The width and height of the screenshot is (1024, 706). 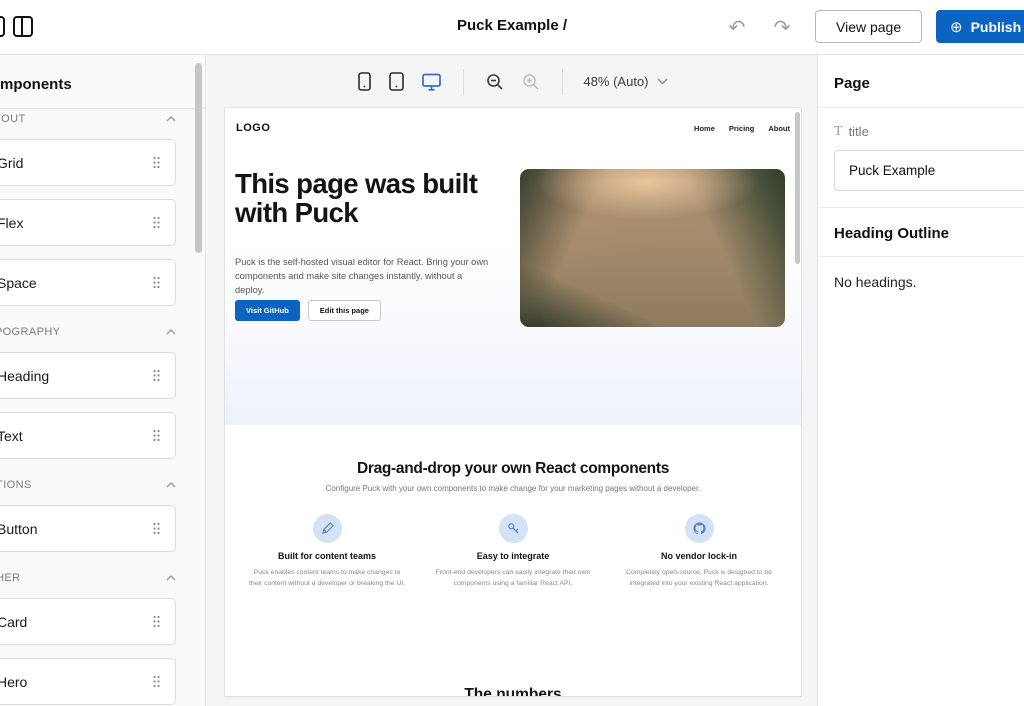 I want to click on component-label: Button, so click(x=19, y=528).